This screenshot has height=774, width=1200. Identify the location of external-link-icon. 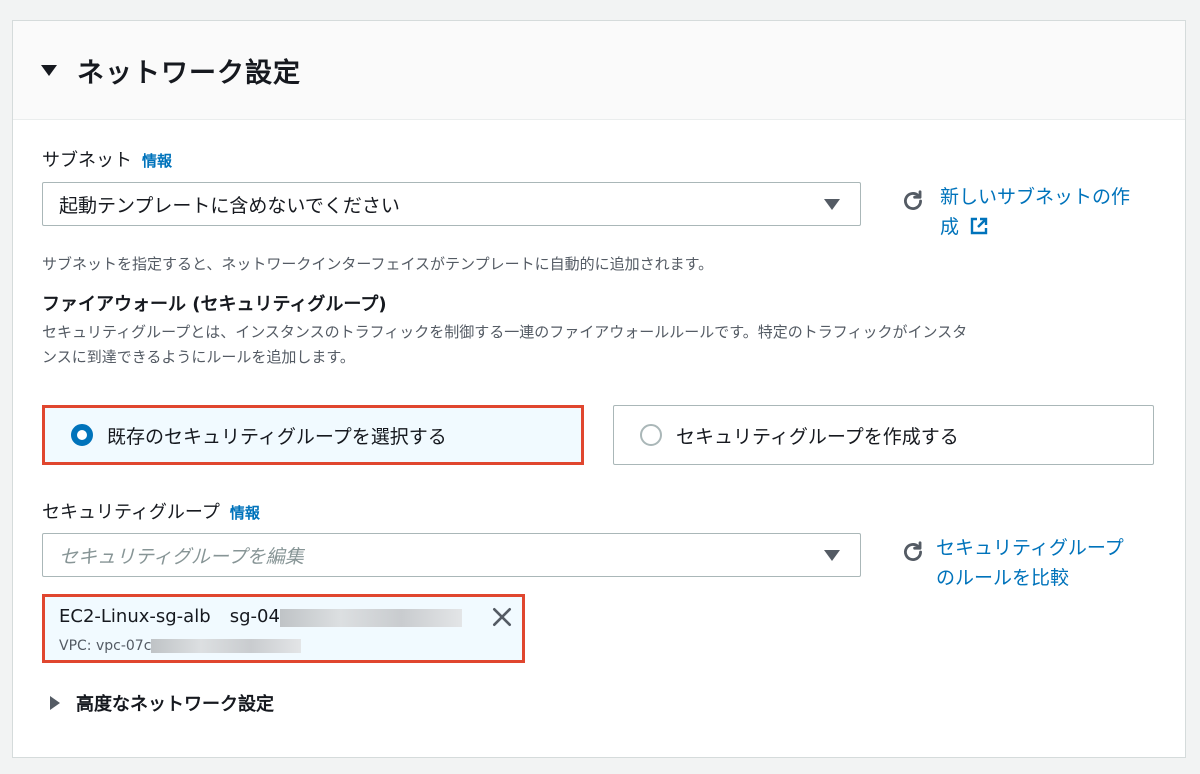
(979, 226).